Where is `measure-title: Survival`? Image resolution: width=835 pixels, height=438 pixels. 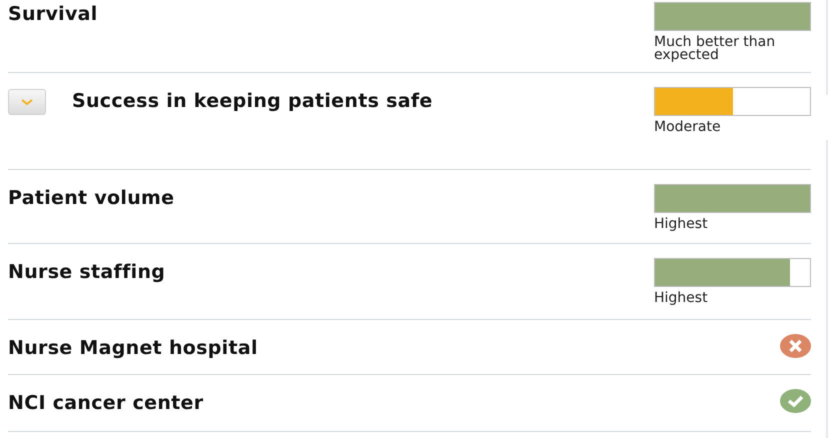 measure-title: Survival is located at coordinates (53, 14).